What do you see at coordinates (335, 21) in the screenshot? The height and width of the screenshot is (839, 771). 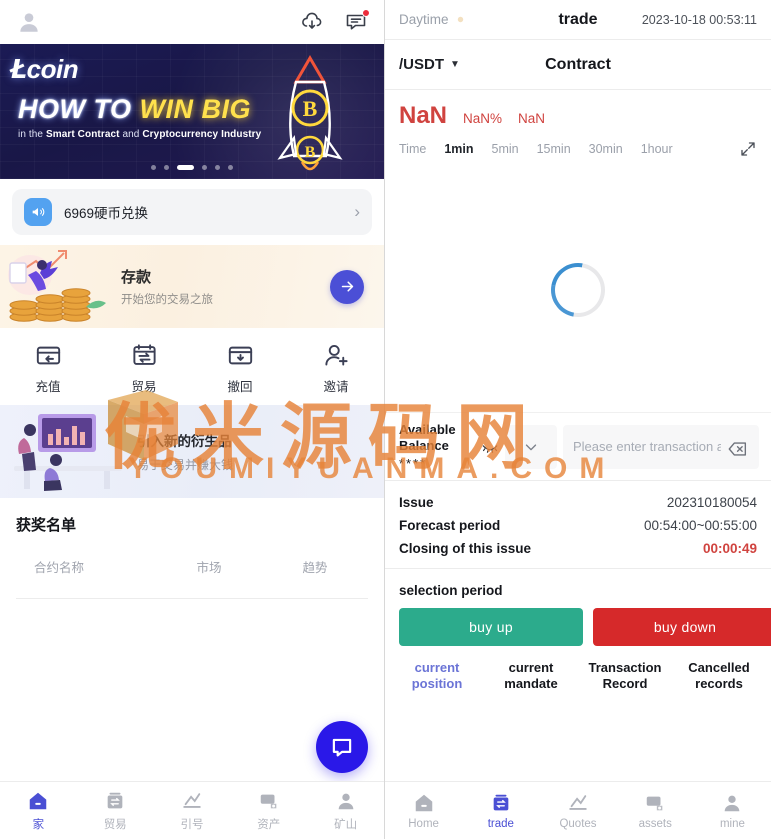 I see `left-topbar-icons` at bounding box center [335, 21].